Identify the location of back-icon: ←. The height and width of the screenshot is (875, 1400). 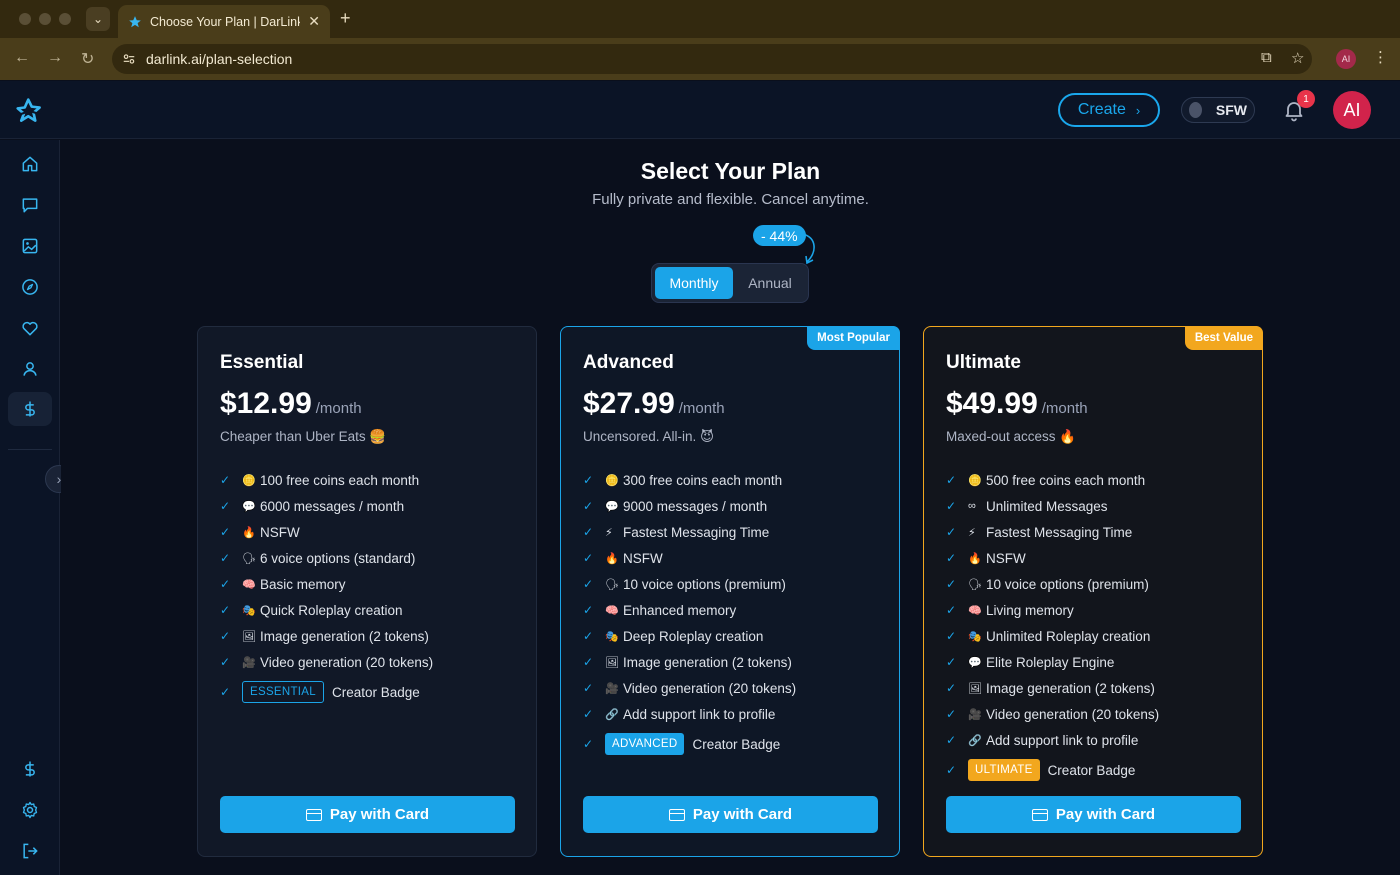
(22, 58).